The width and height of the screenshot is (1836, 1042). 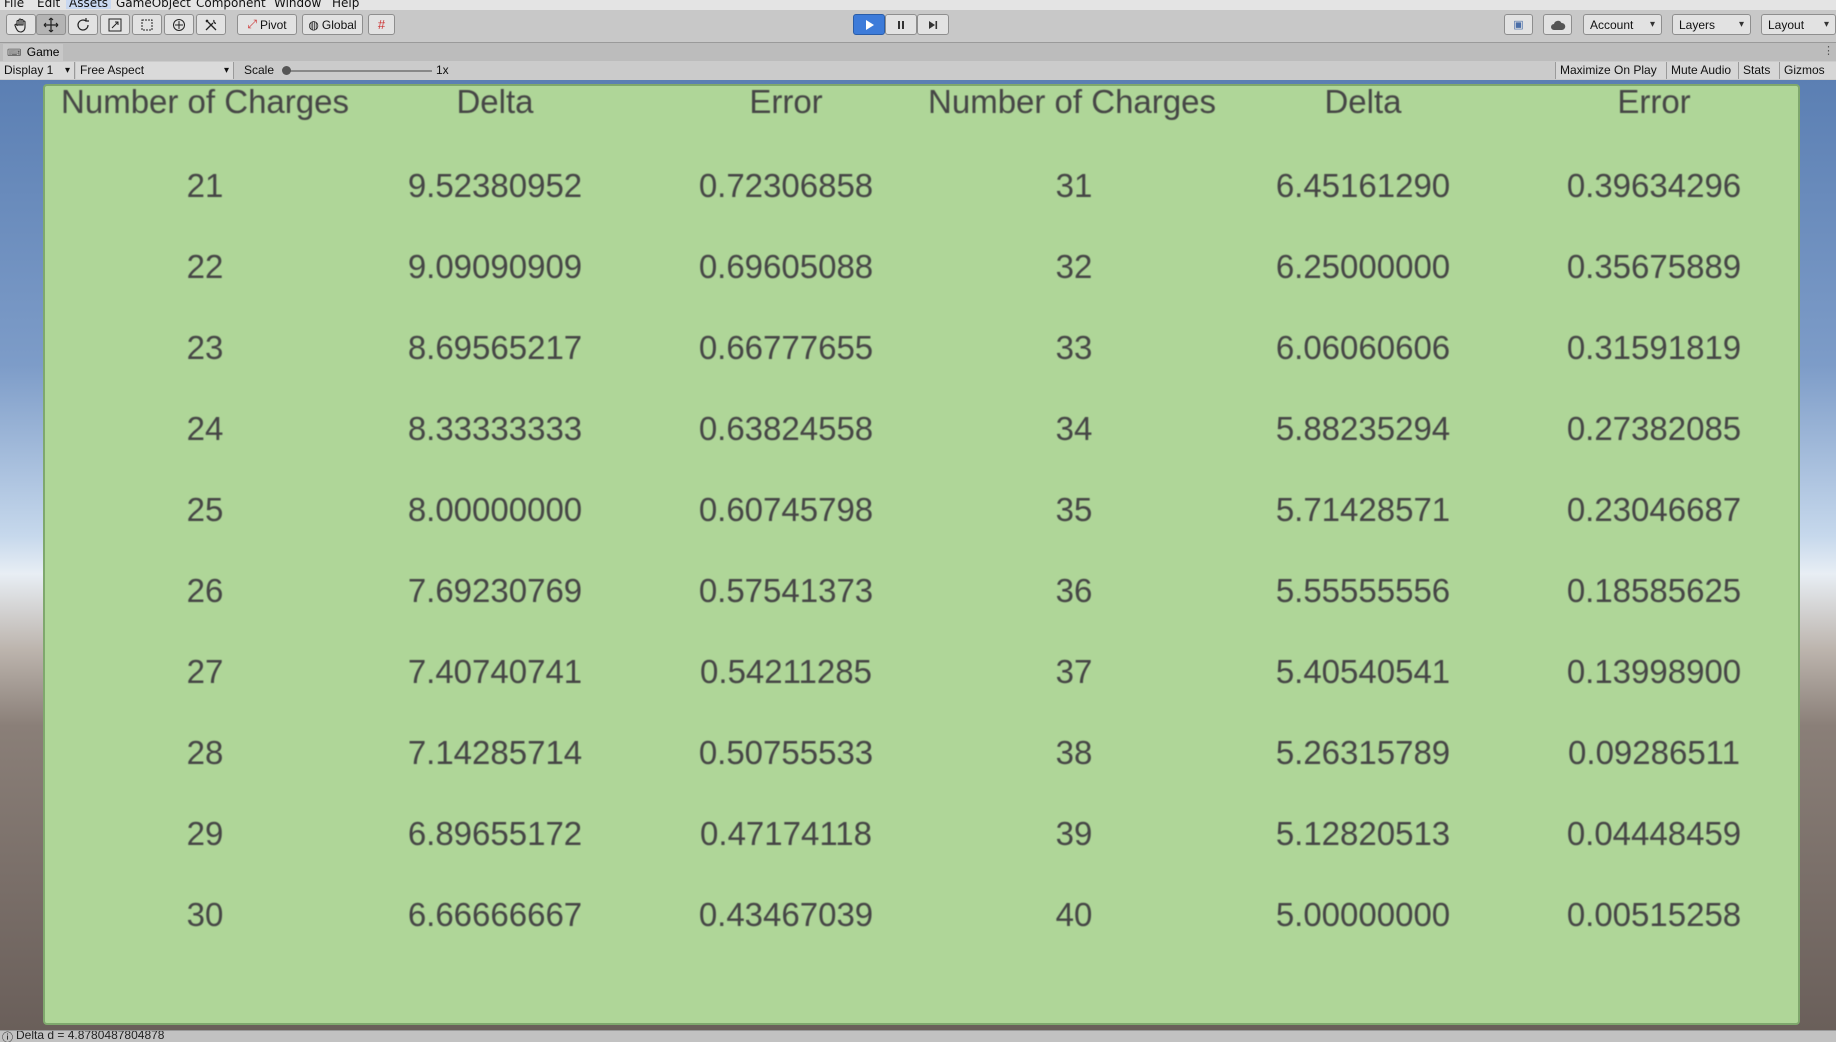 I want to click on menu-help: Help, so click(x=345, y=4).